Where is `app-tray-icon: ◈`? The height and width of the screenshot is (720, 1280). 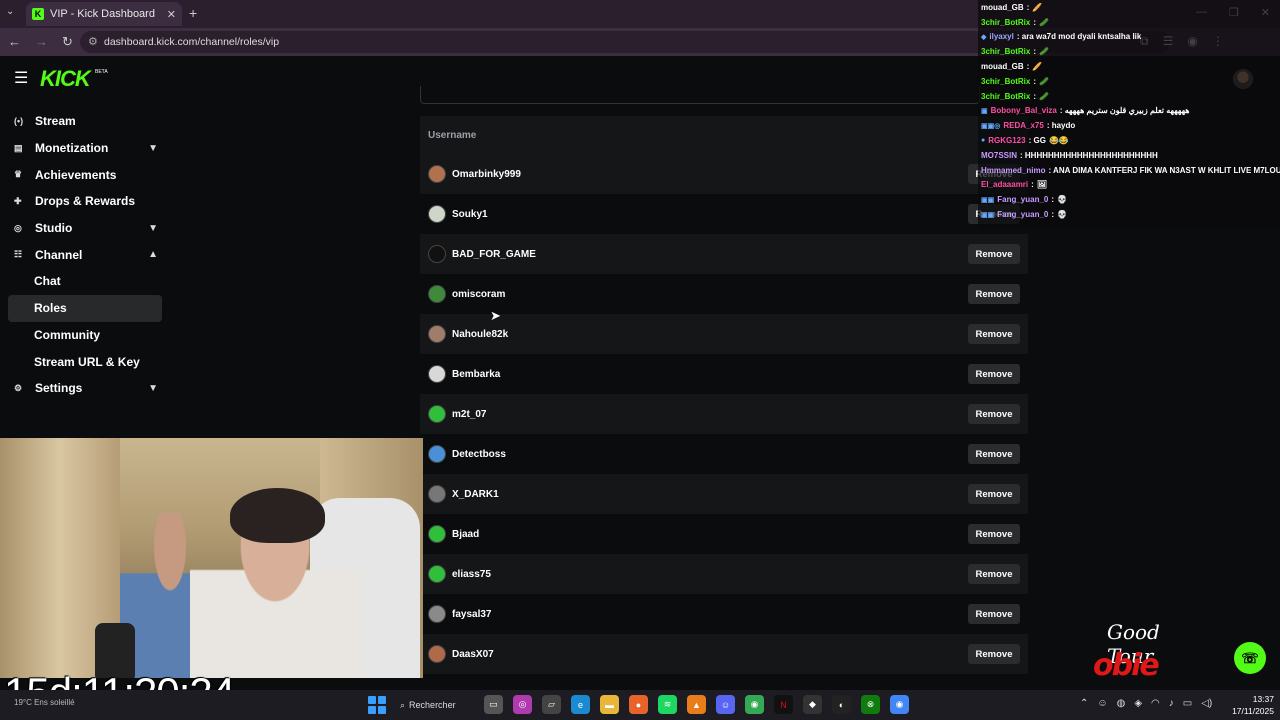 app-tray-icon: ◈ is located at coordinates (1138, 703).